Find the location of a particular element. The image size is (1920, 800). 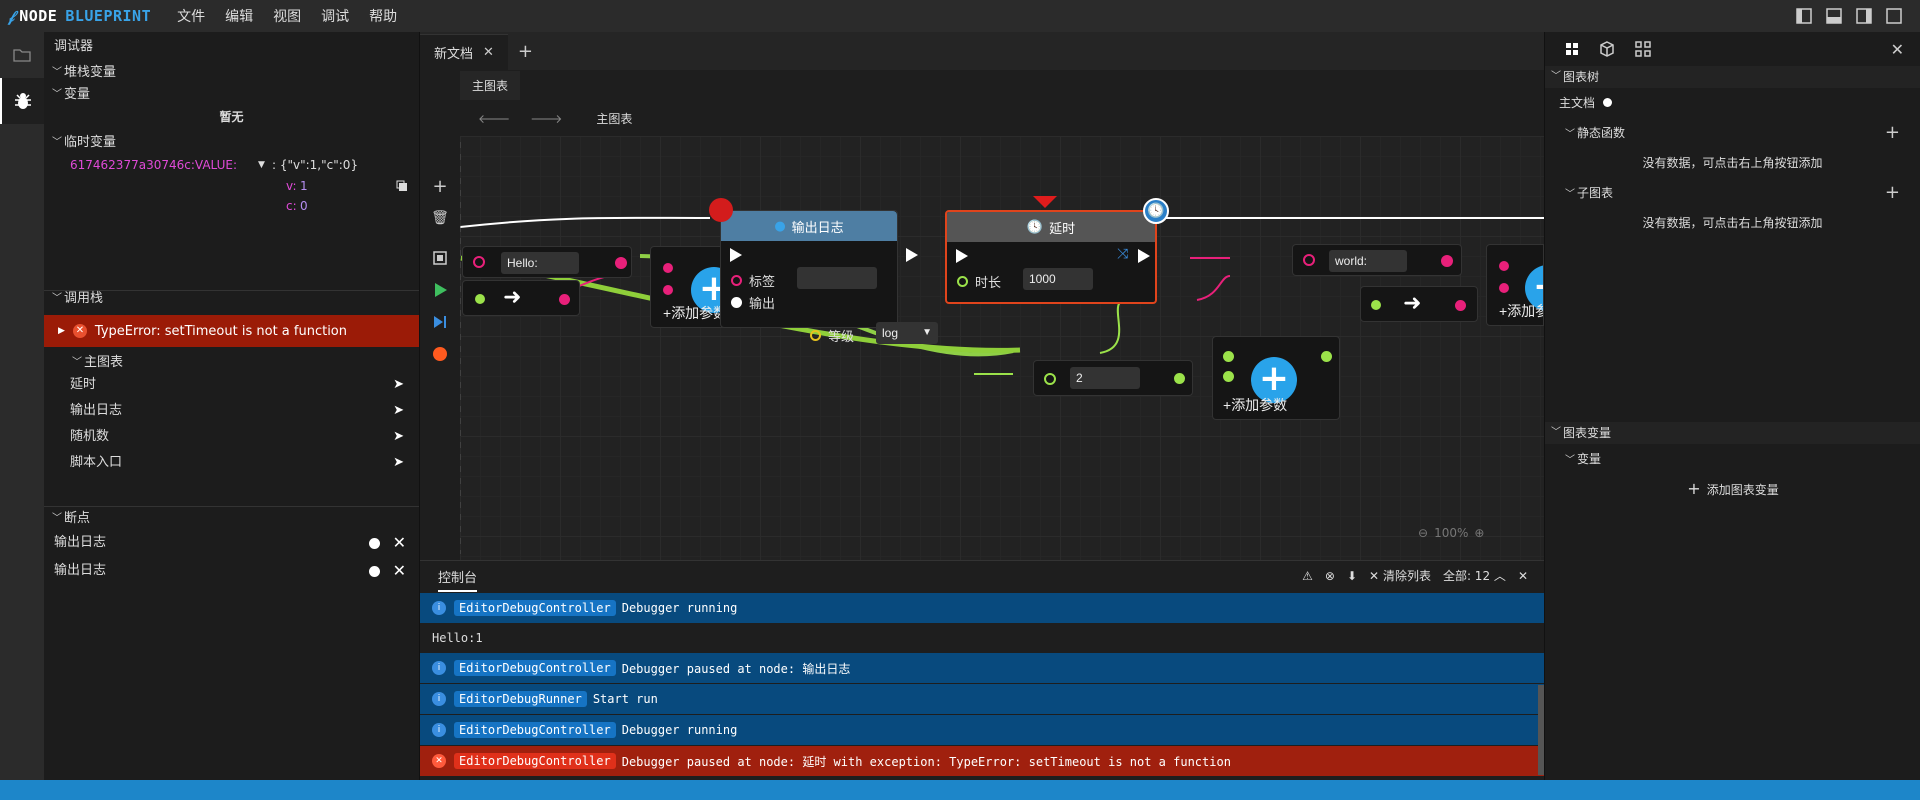

tab-main-graph: 主图表 is located at coordinates (490, 85).